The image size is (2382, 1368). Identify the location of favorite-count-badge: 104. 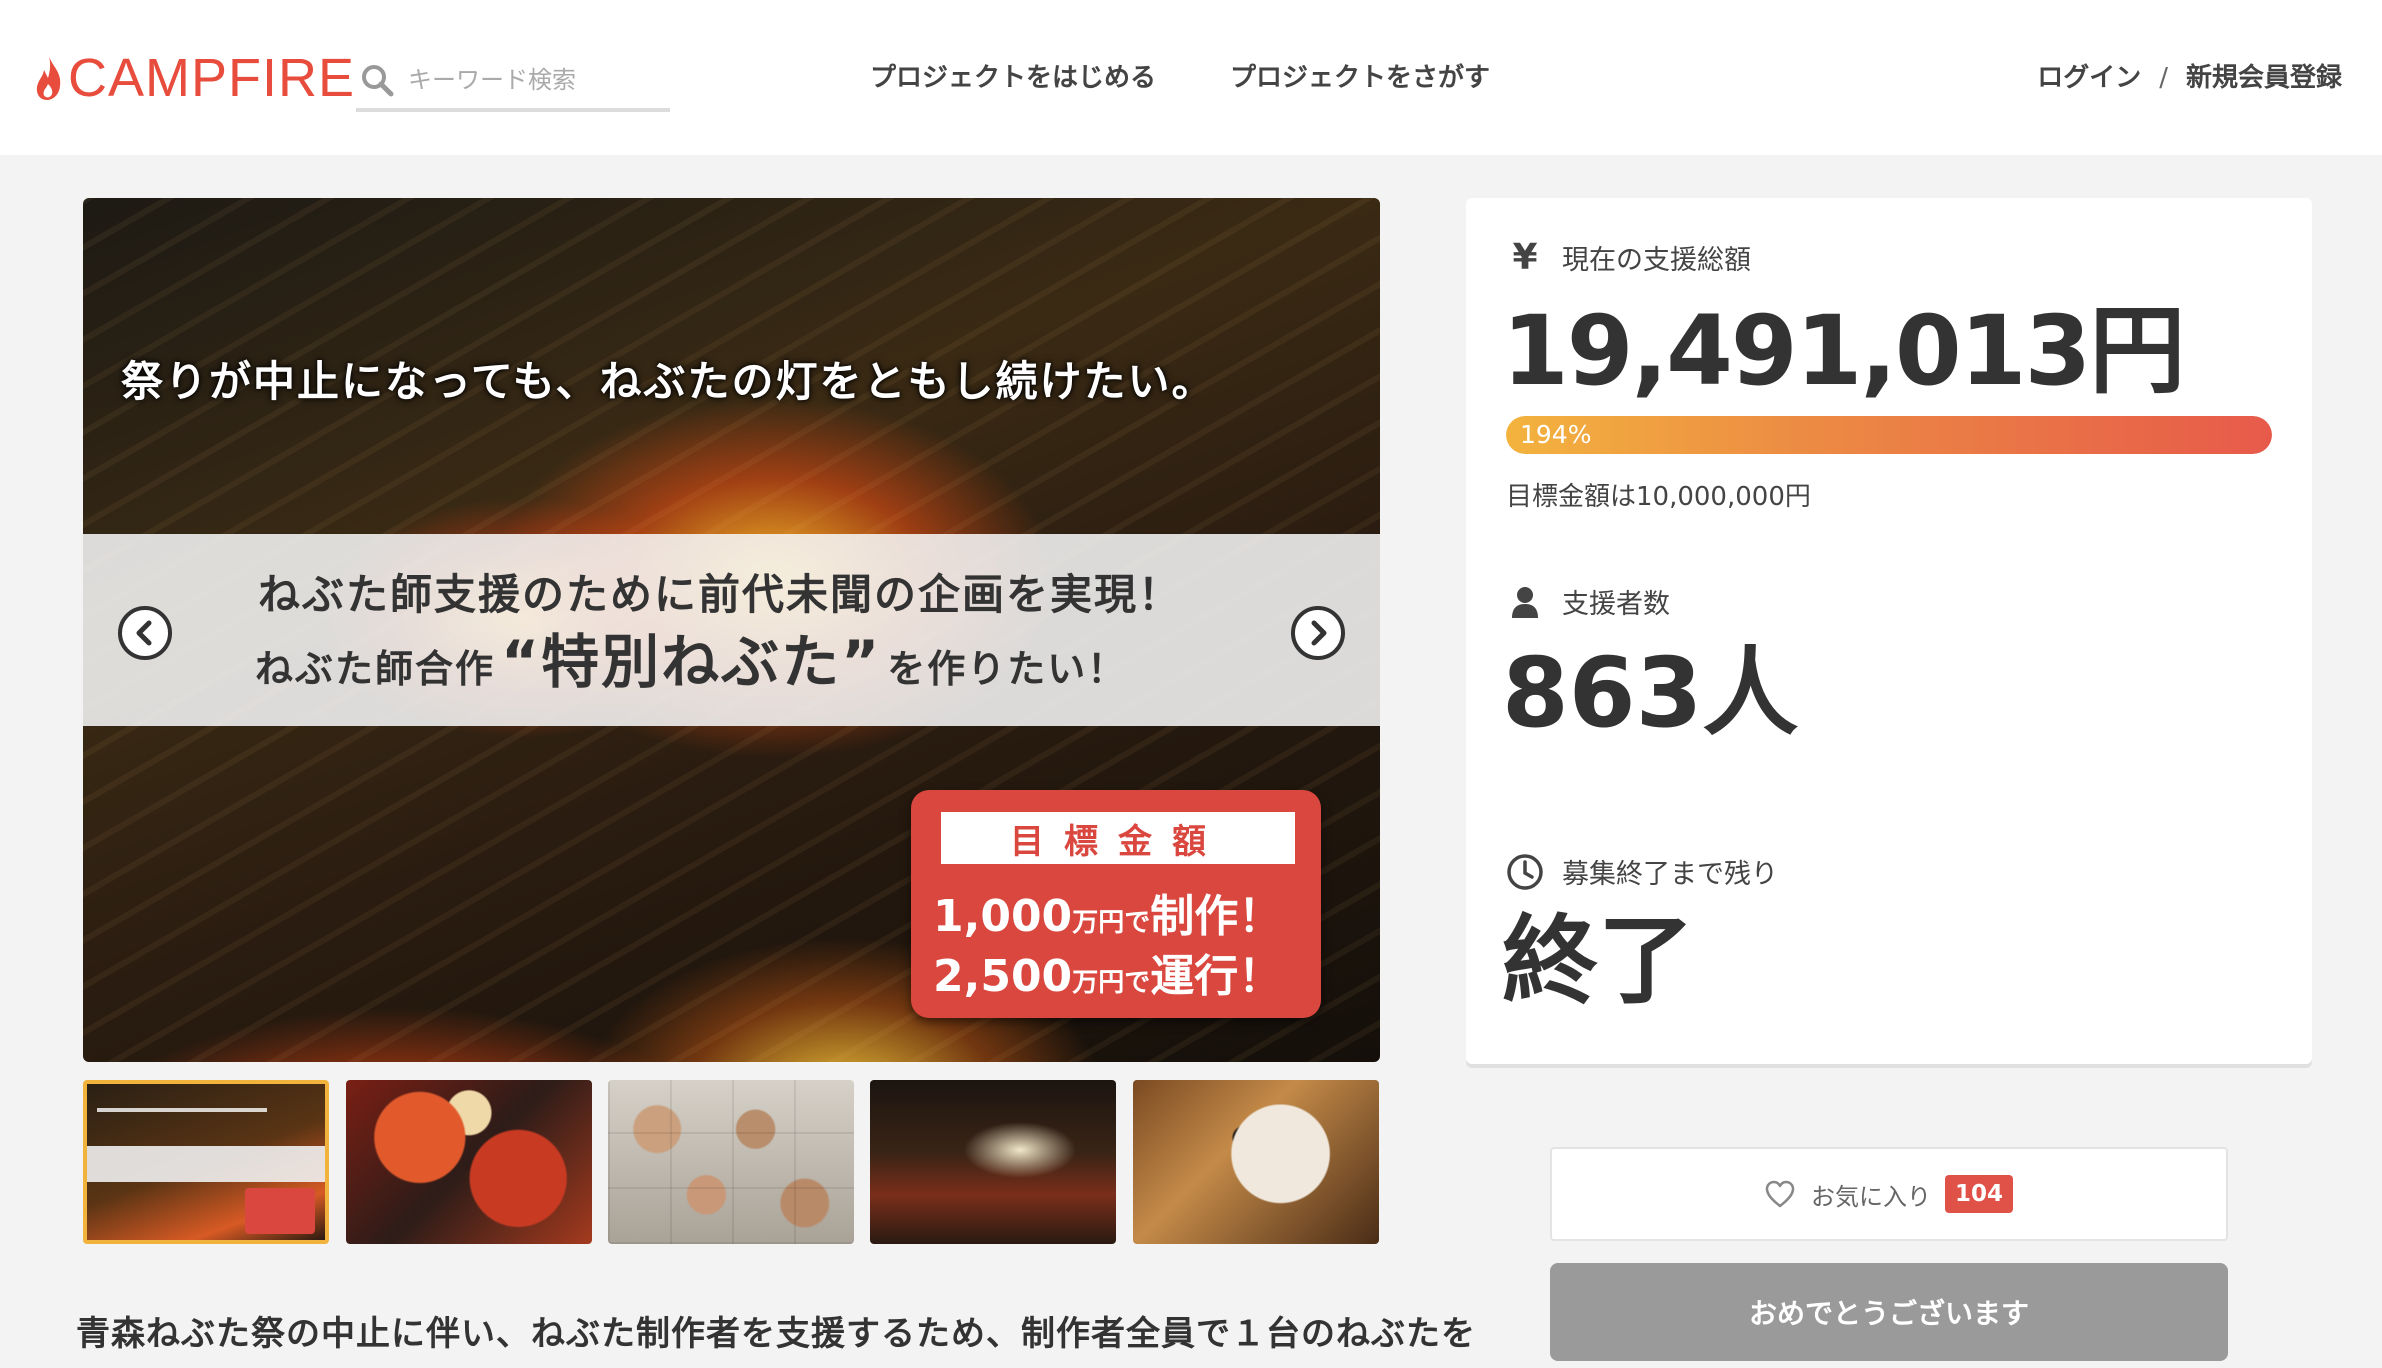
(1978, 1194).